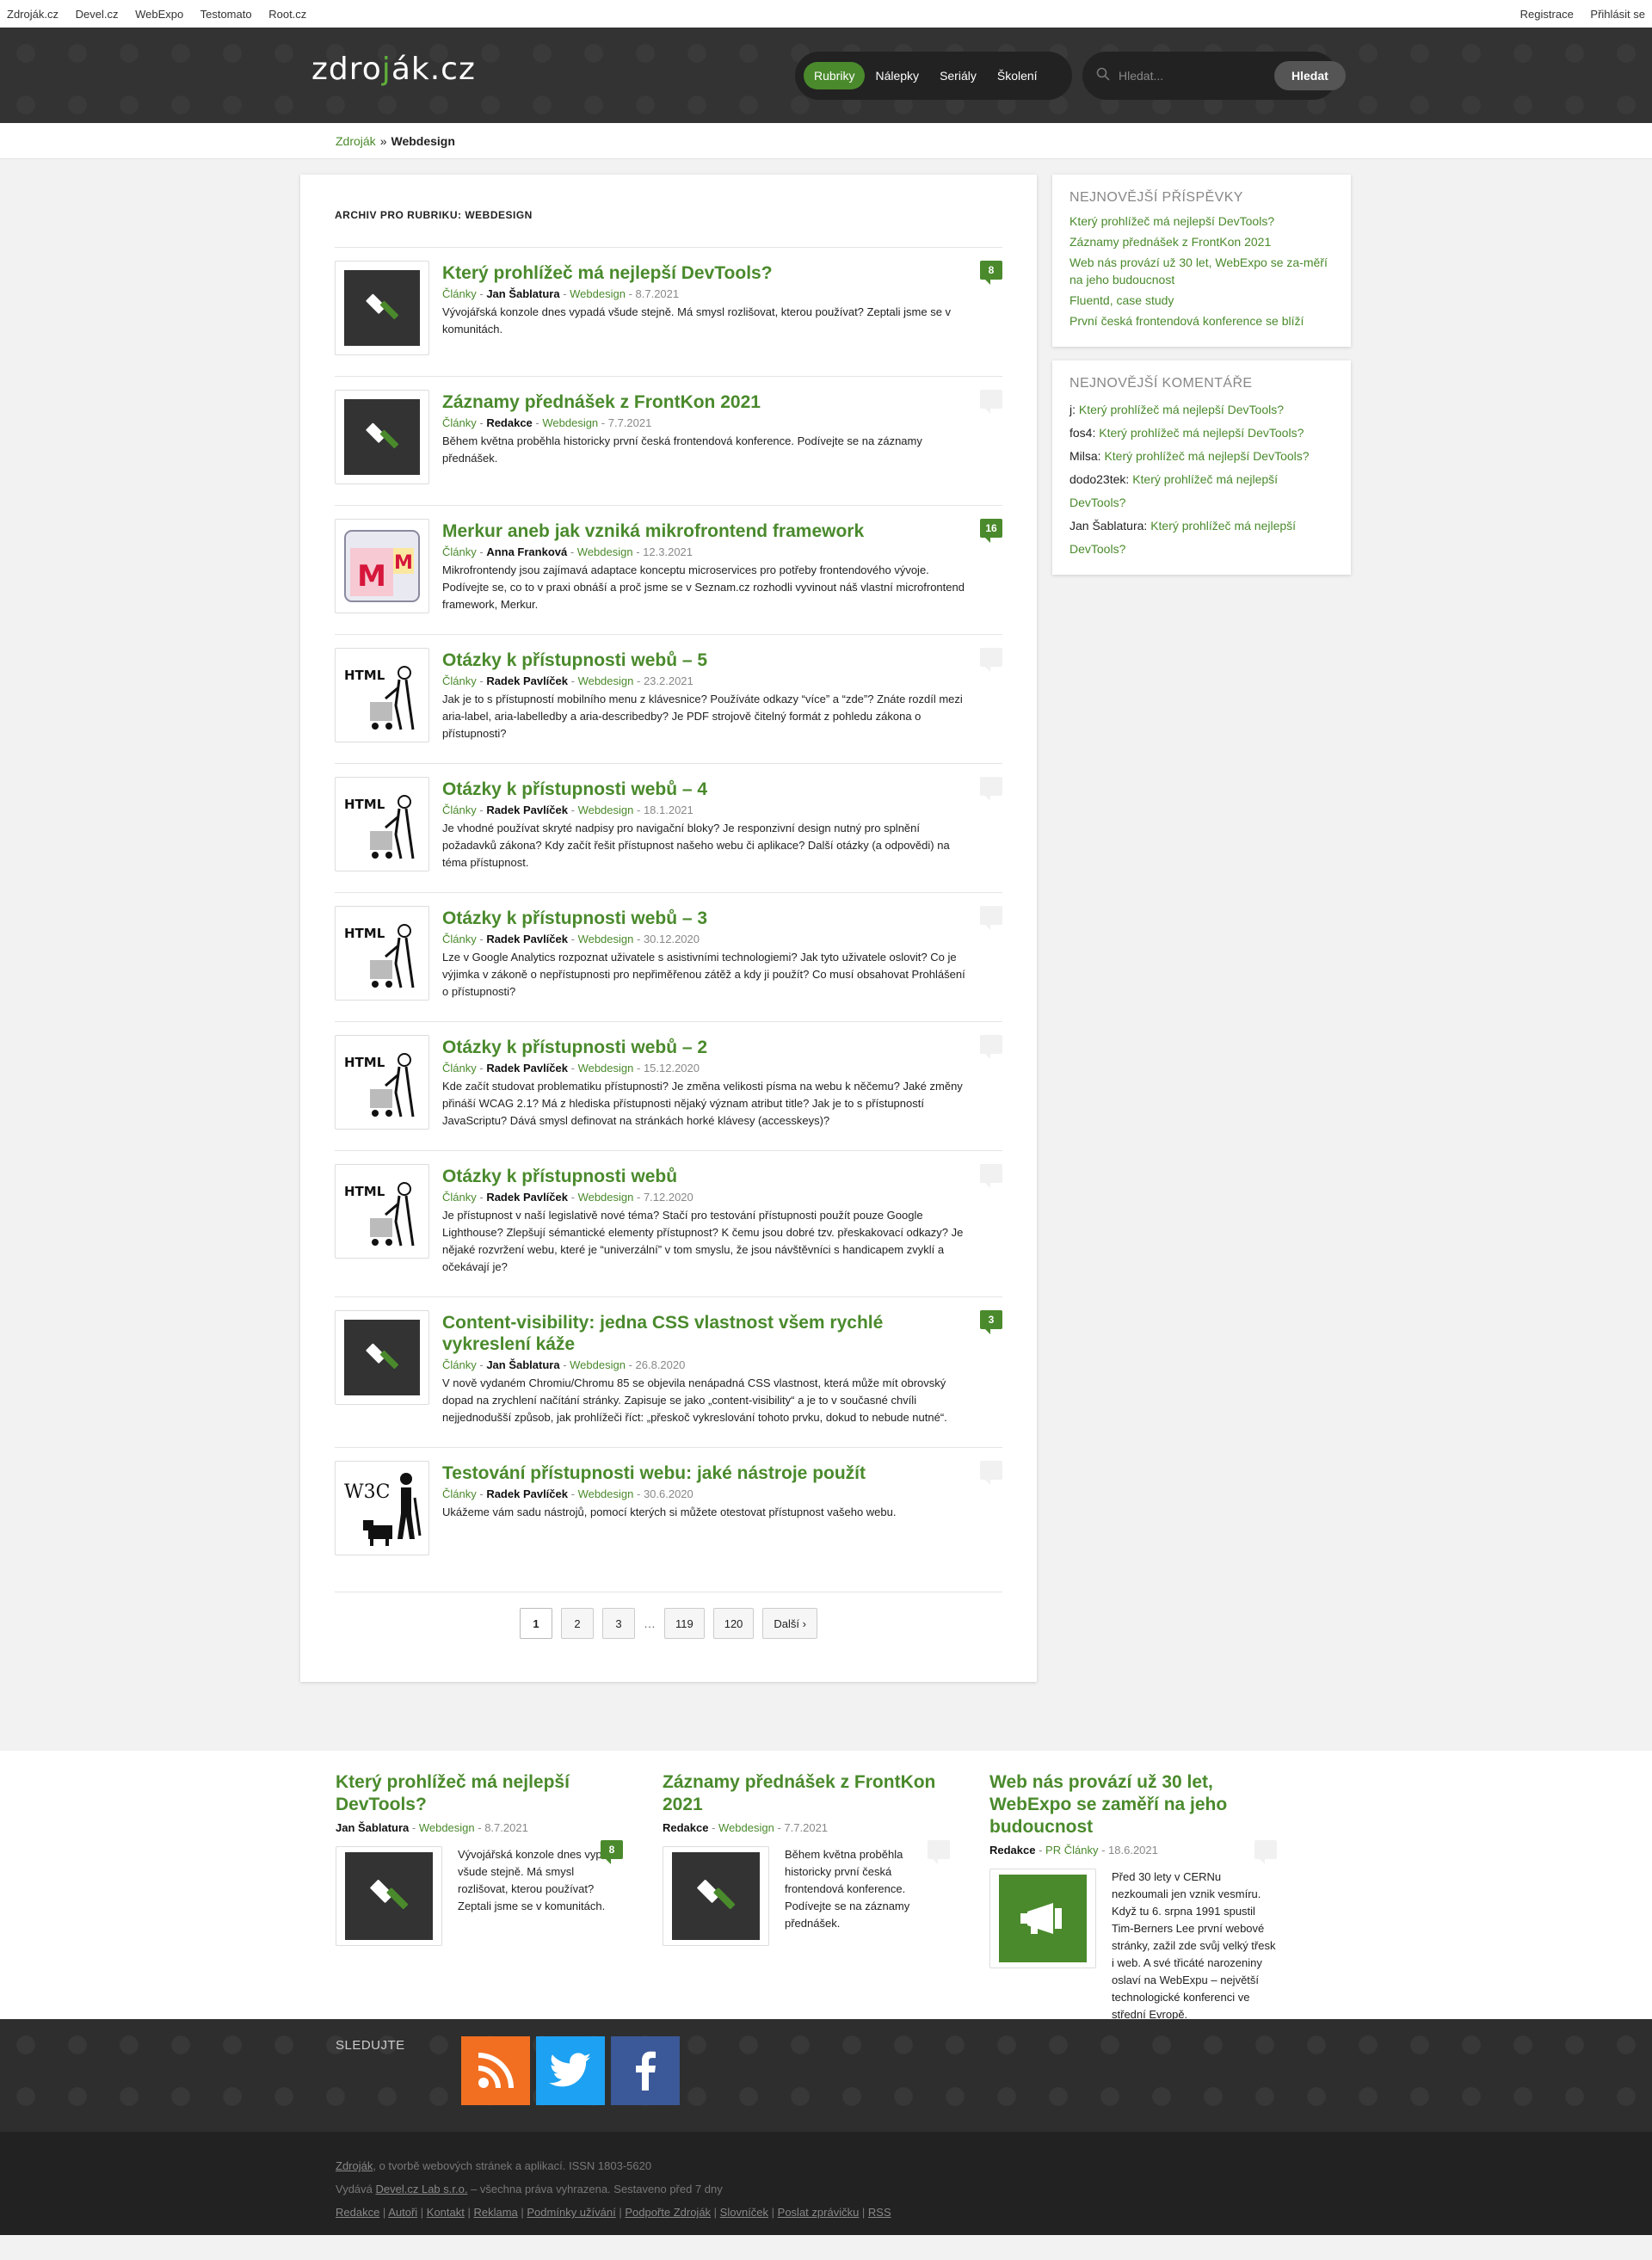  Describe the element at coordinates (1547, 15) in the screenshot. I see `register-link: Registrace` at that location.